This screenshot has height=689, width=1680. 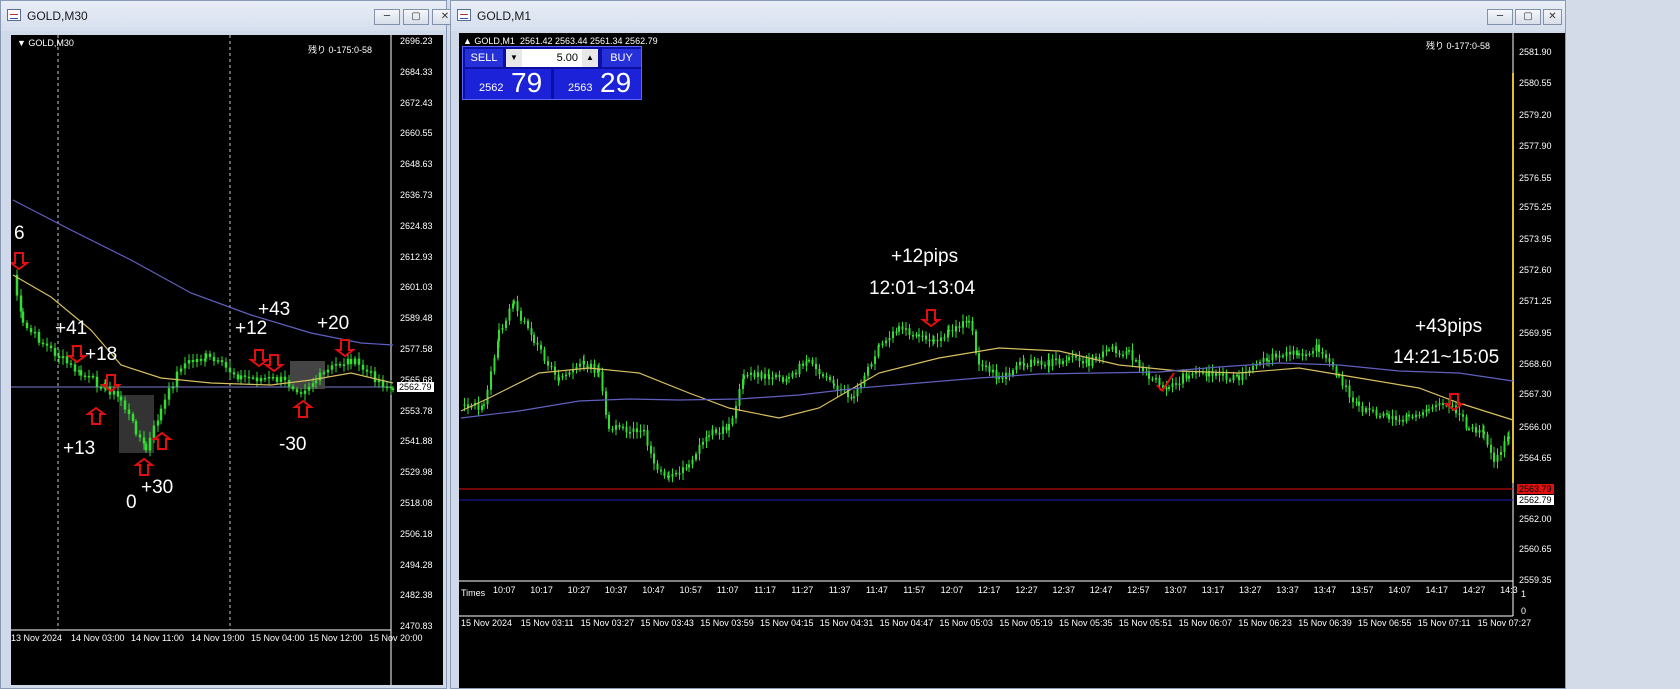 I want to click on subwindow-time-label: 13:57, so click(x=1362, y=590).